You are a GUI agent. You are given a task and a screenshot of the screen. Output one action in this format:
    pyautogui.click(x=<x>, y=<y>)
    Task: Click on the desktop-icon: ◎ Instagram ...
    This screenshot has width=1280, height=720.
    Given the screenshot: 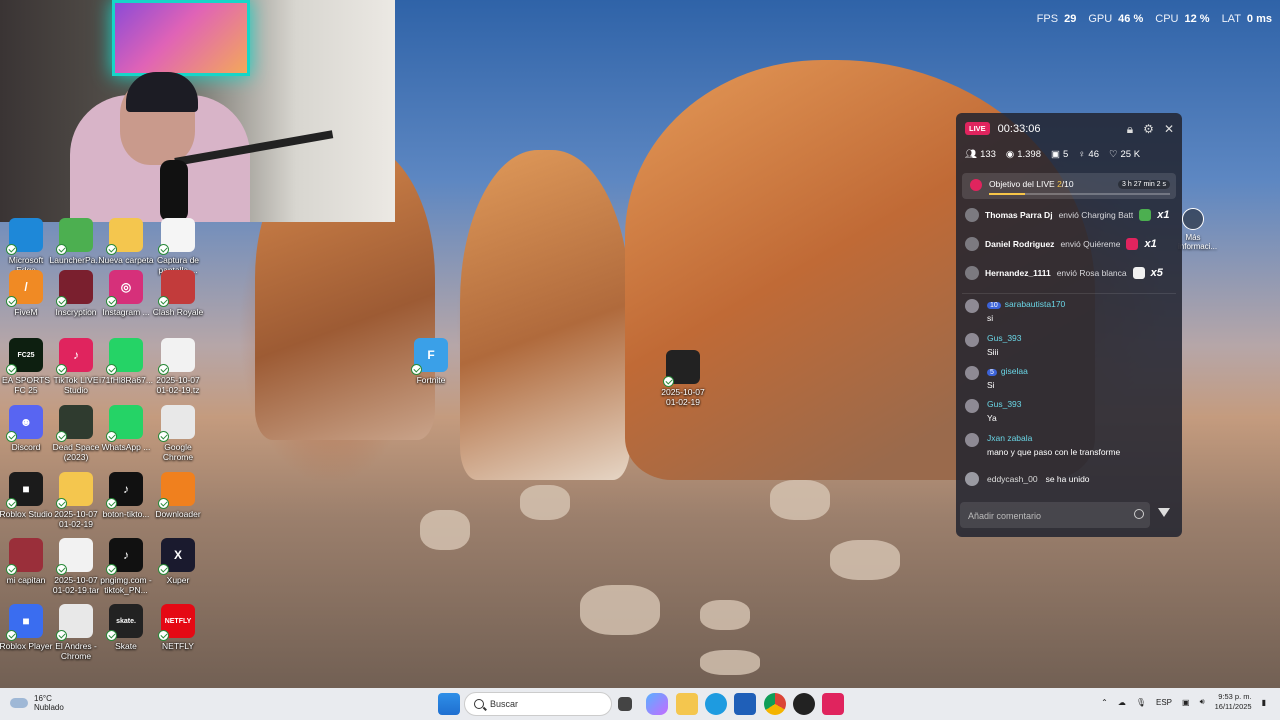 What is the action you would take?
    pyautogui.click(x=126, y=293)
    